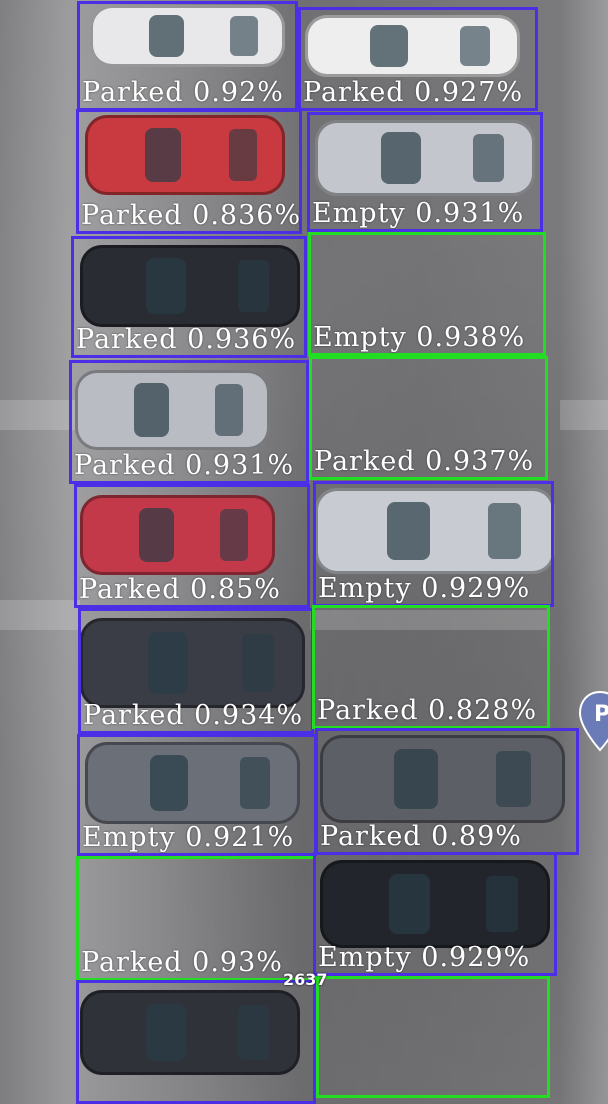  I want to click on detection-box-parked: Parked 0.89%, so click(447, 791).